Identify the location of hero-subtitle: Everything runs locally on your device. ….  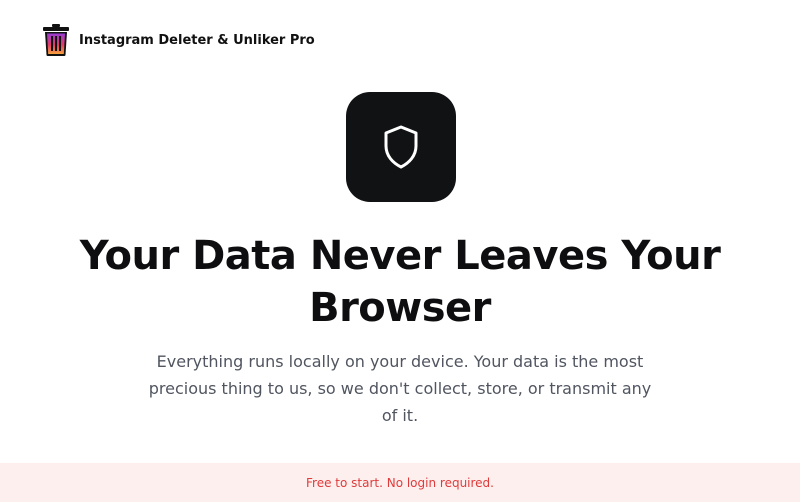
(400, 388).